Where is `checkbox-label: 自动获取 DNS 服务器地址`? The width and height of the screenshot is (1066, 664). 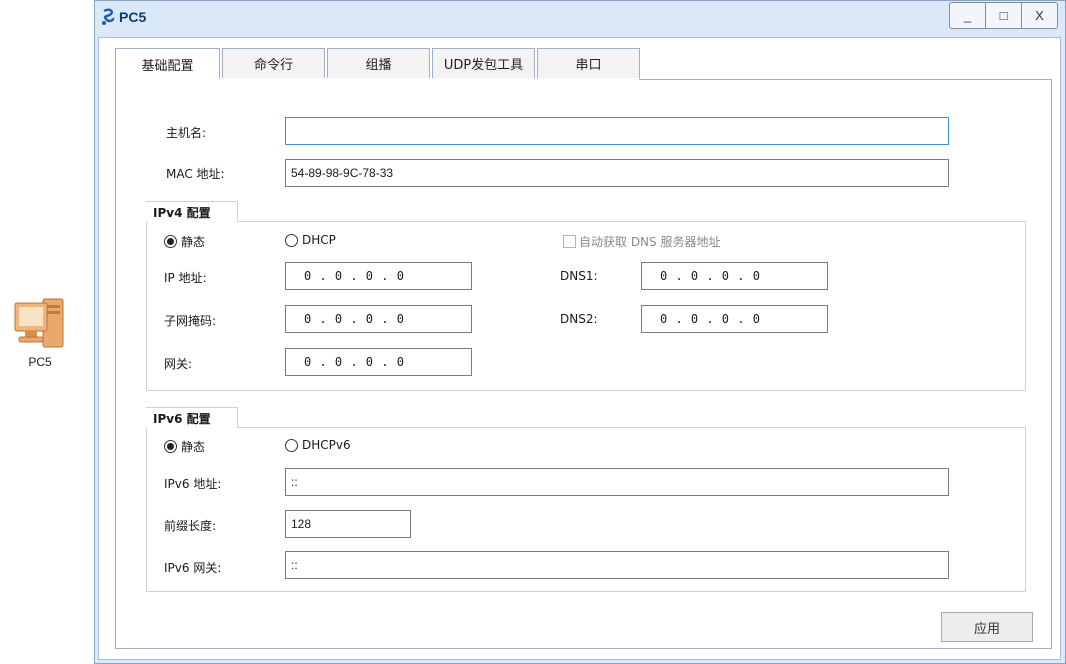 checkbox-label: 自动获取 DNS 服务器地址 is located at coordinates (650, 242).